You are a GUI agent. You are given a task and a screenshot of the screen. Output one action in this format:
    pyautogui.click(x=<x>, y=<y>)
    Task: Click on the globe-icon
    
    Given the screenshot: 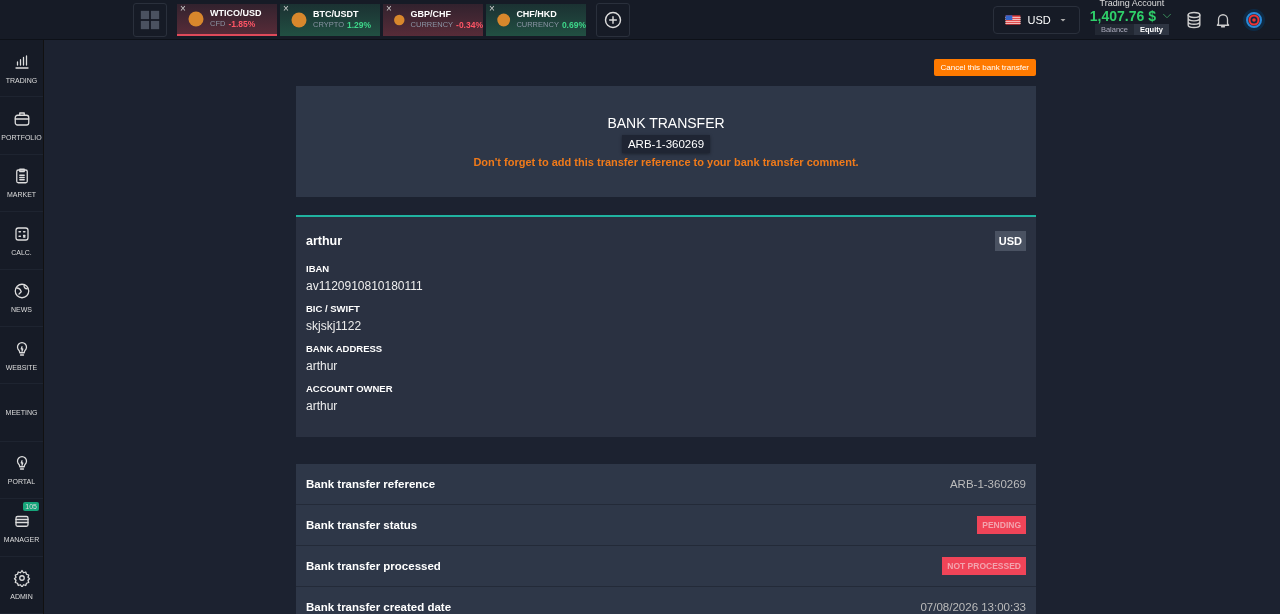 What is the action you would take?
    pyautogui.click(x=21, y=291)
    